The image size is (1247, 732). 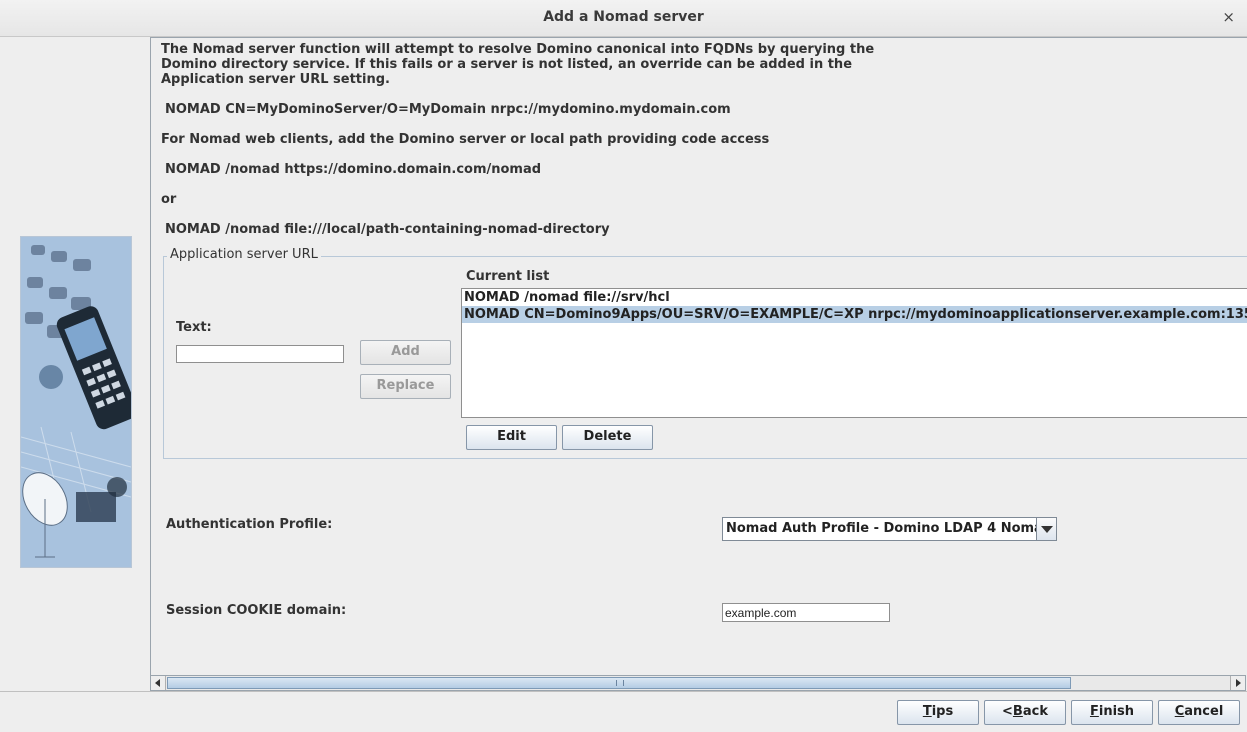 What do you see at coordinates (1094, 711) in the screenshot?
I see `finish-mnemonic: F` at bounding box center [1094, 711].